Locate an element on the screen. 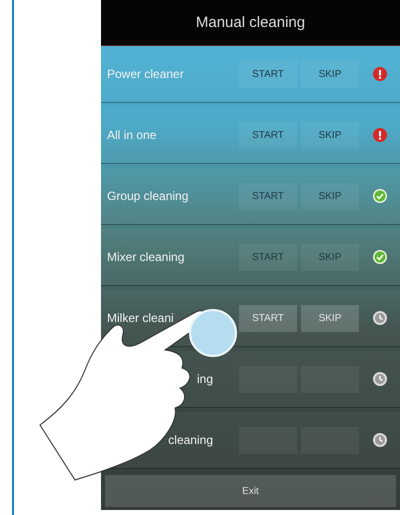  start-button: START is located at coordinates (268, 318).